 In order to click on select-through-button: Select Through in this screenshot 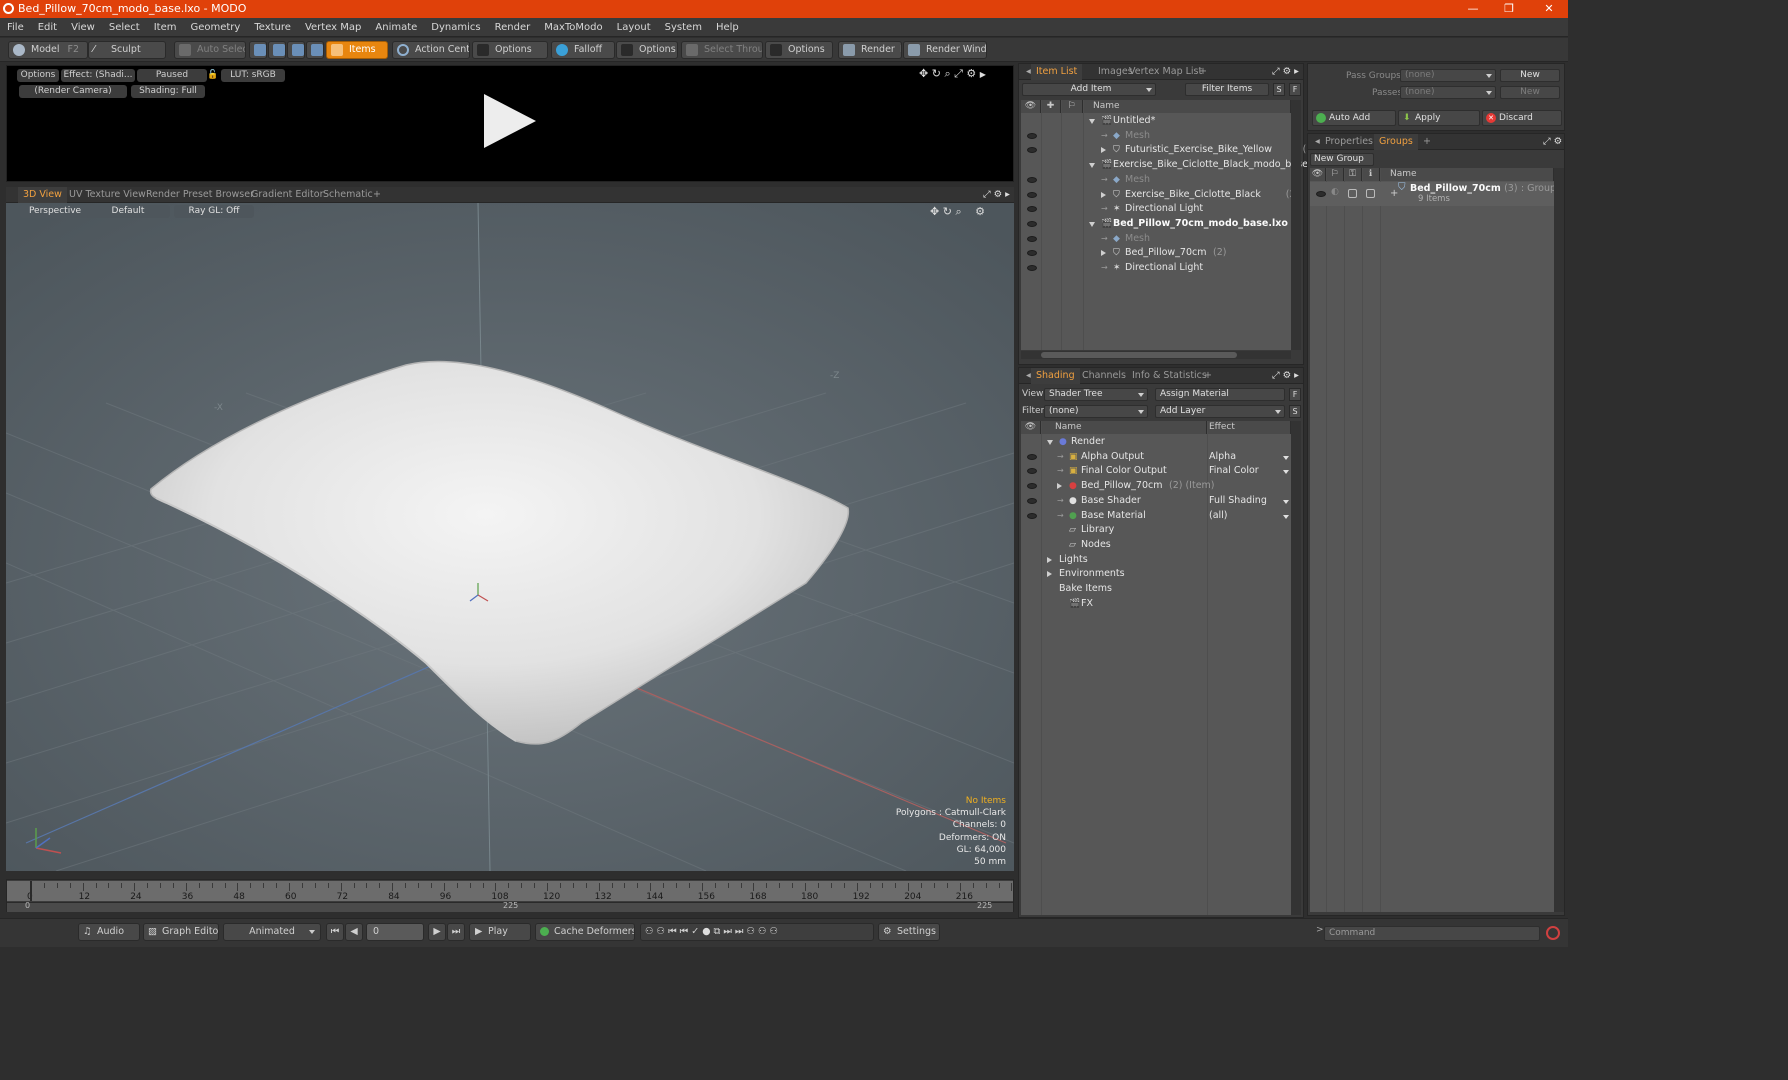, I will do `click(722, 50)`.